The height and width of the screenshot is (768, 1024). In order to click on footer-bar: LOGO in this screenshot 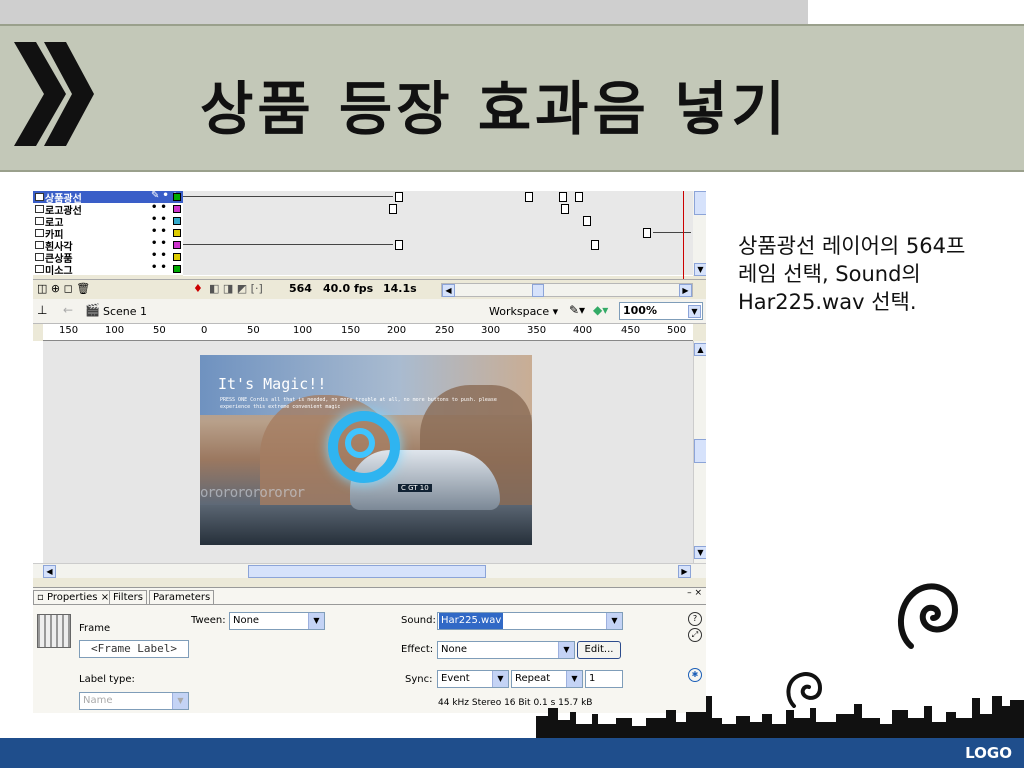, I will do `click(512, 753)`.